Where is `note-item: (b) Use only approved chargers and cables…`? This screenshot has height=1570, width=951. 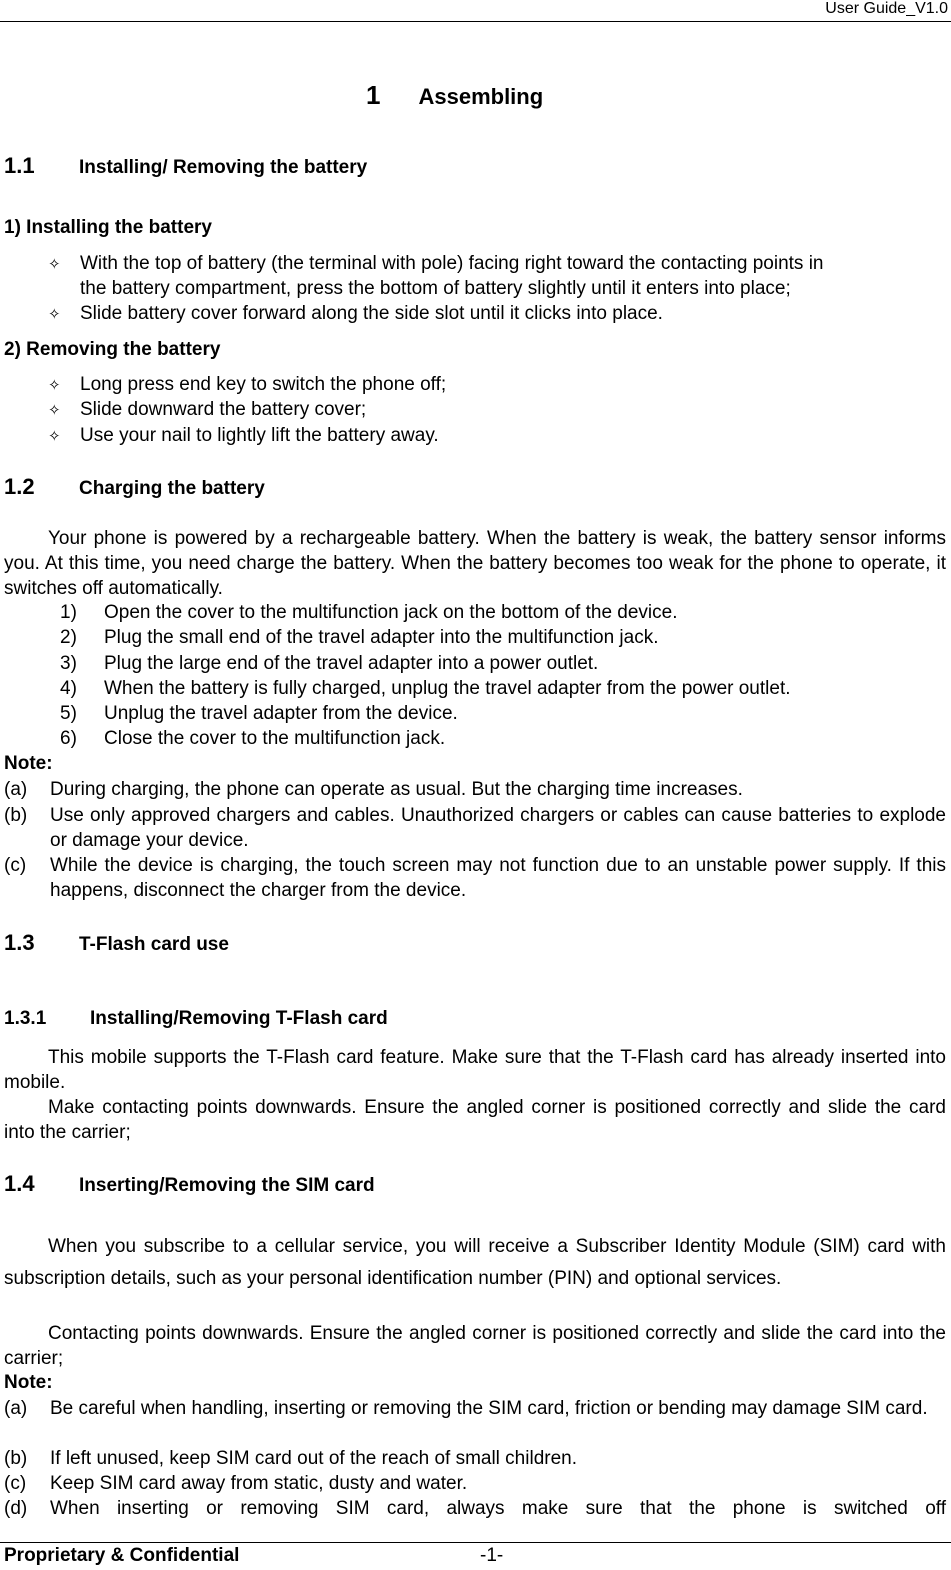
note-item: (b) Use only approved chargers and cables… is located at coordinates (475, 828).